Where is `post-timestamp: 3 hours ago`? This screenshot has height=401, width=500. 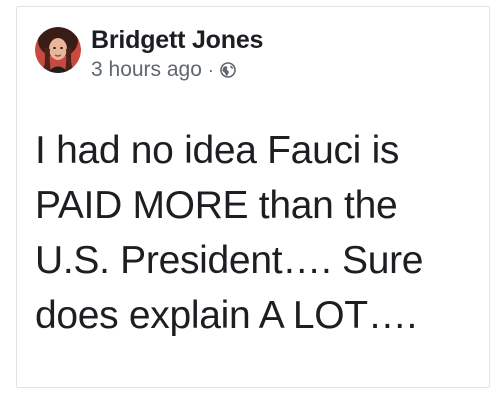
post-timestamp: 3 hours ago is located at coordinates (146, 70).